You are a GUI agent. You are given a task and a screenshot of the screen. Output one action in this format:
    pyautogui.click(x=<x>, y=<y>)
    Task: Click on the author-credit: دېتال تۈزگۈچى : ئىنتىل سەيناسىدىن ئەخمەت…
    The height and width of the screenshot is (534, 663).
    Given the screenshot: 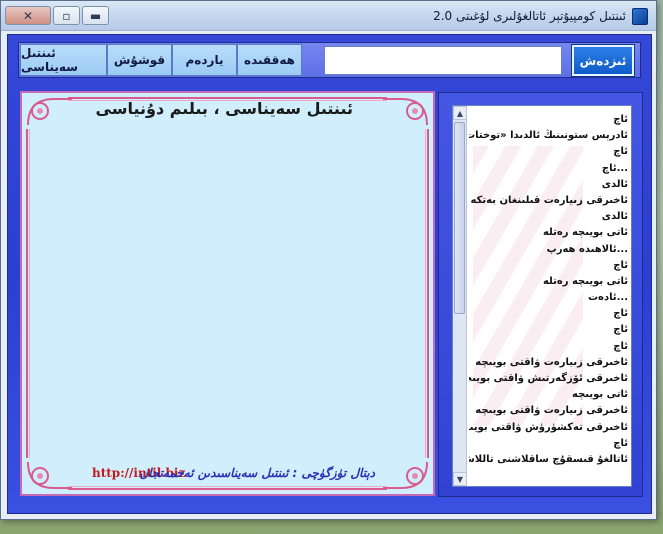 What is the action you would take?
    pyautogui.click(x=257, y=473)
    